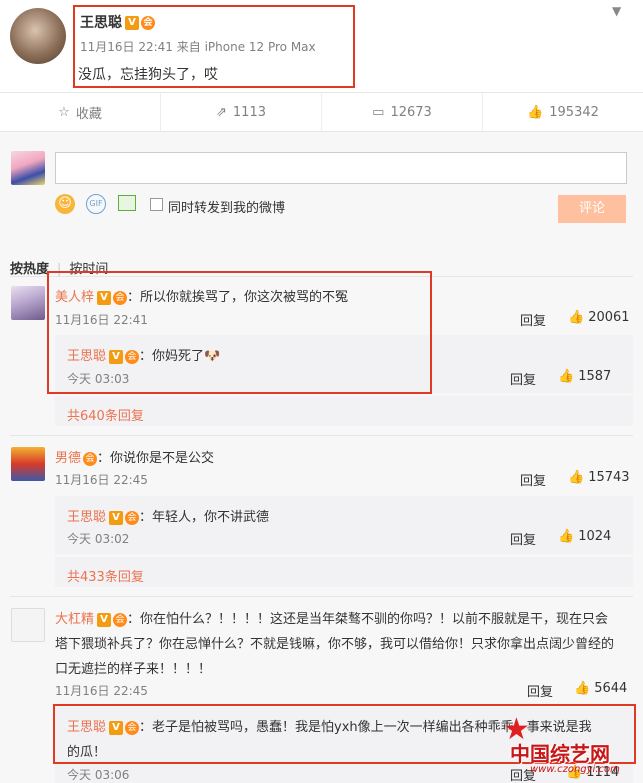 The height and width of the screenshot is (783, 643). I want to click on comment-body: 男德会：你说你是不是公交, so click(134, 456).